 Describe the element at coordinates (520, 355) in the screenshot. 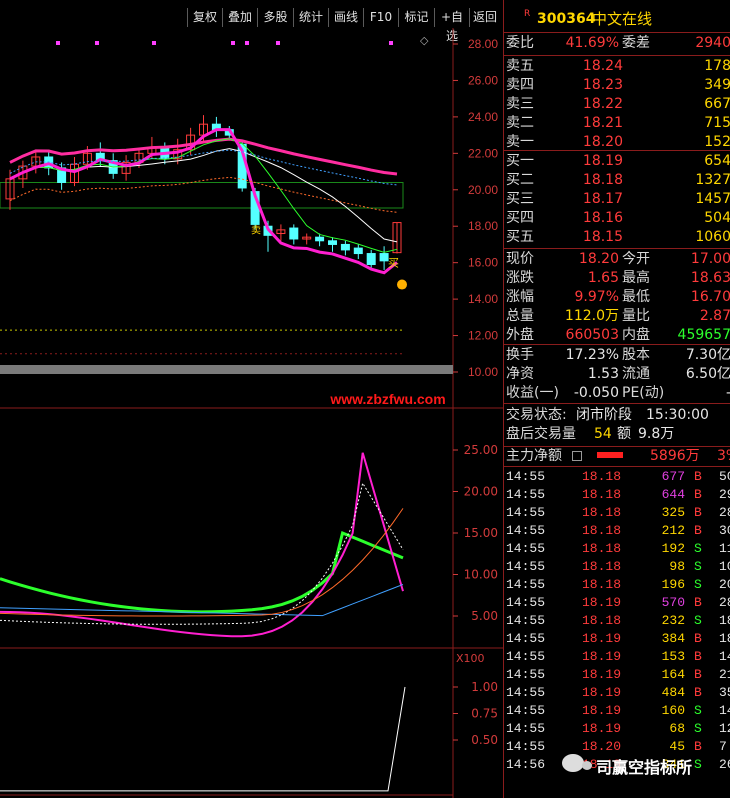

I see `stat-label: 换手` at that location.